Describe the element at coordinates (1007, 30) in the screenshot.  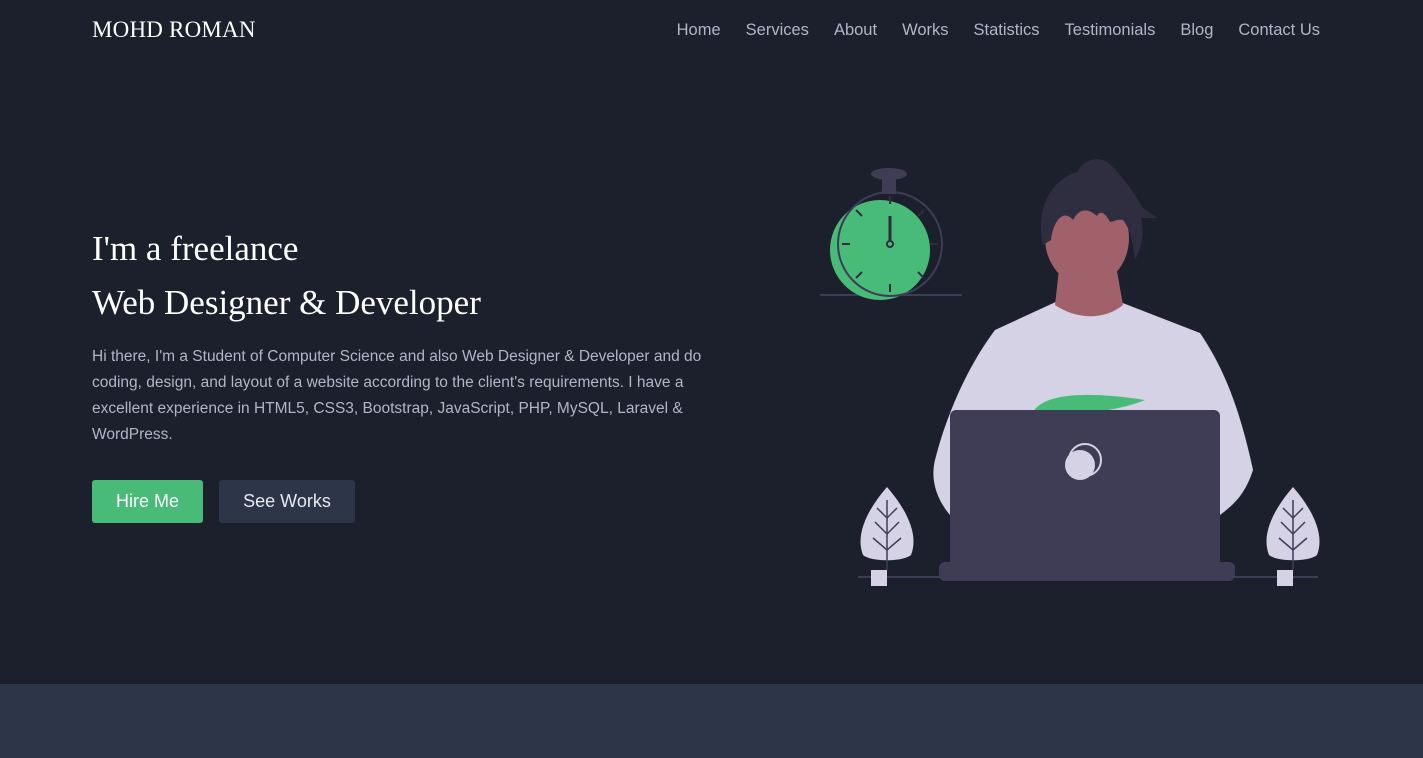
I see `nav-link-statistics: Statistics` at that location.